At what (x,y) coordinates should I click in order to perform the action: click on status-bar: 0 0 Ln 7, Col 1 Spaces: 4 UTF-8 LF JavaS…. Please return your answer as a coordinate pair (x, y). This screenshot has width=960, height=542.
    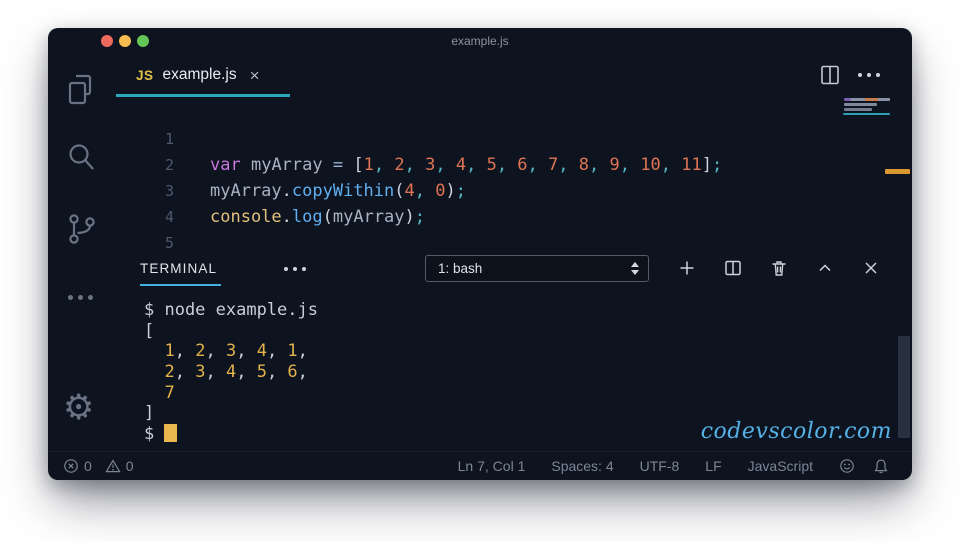
    Looking at the image, I should click on (480, 465).